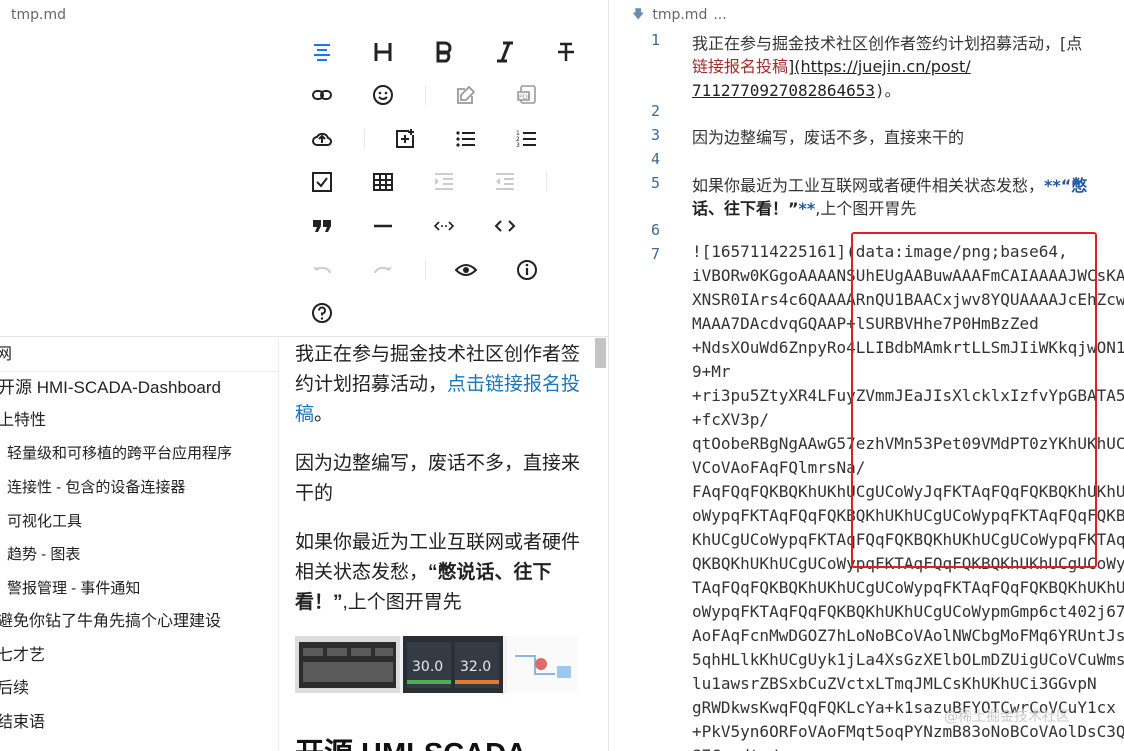 This screenshot has width=1124, height=751. What do you see at coordinates (322, 182) in the screenshot?
I see `checklist-icon` at bounding box center [322, 182].